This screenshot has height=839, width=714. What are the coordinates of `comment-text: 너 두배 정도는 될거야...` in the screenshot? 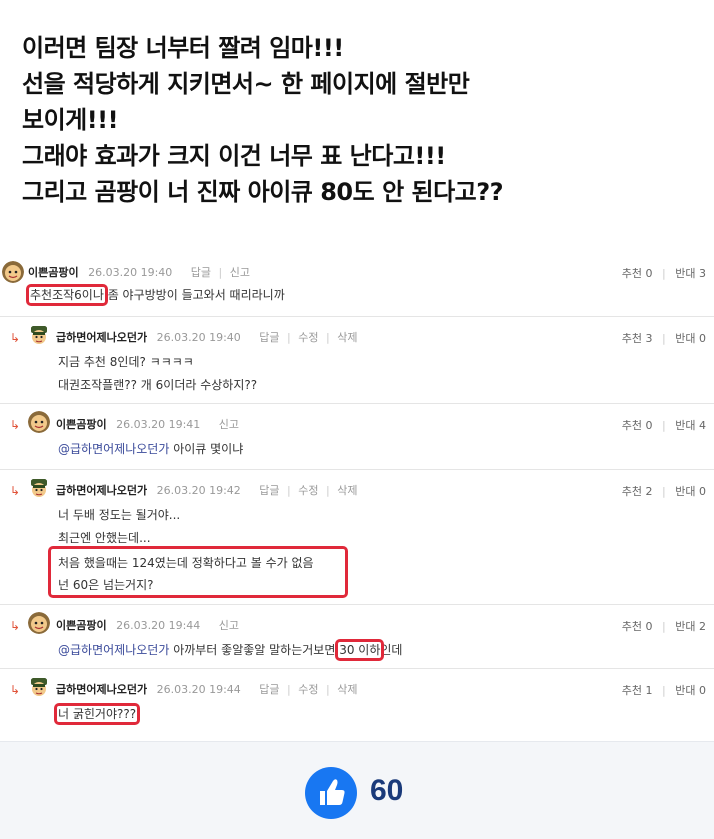 It's located at (119, 515).